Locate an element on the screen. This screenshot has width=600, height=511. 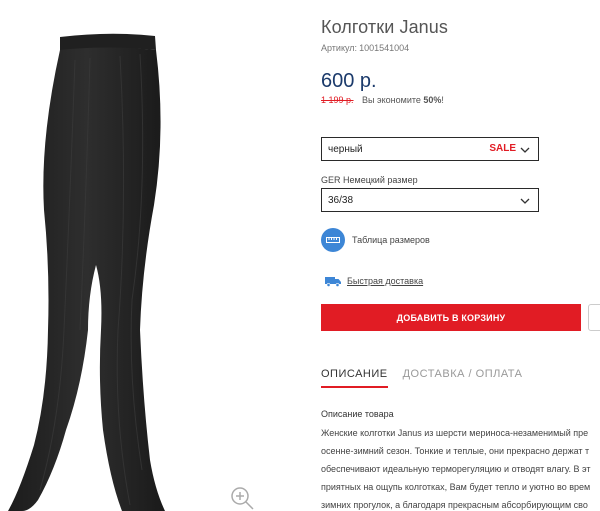
size-select: 36/38 is located at coordinates (430, 200).